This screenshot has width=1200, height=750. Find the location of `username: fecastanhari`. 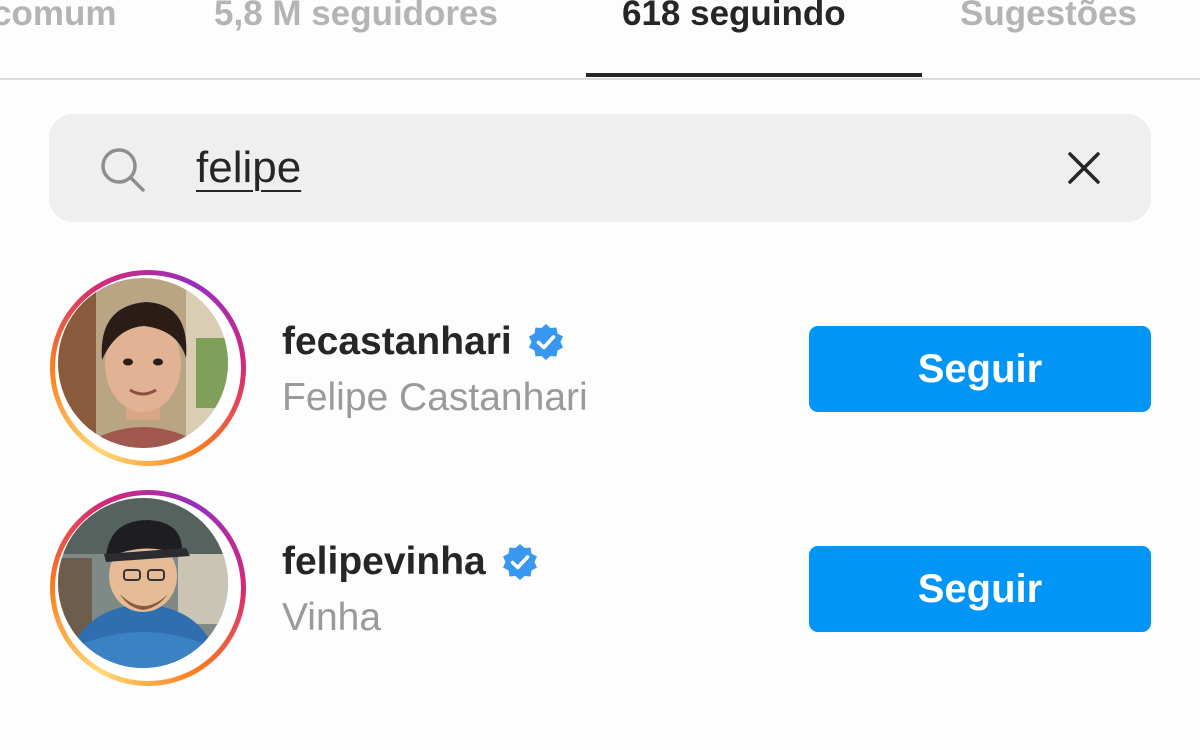

username: fecastanhari is located at coordinates (397, 341).